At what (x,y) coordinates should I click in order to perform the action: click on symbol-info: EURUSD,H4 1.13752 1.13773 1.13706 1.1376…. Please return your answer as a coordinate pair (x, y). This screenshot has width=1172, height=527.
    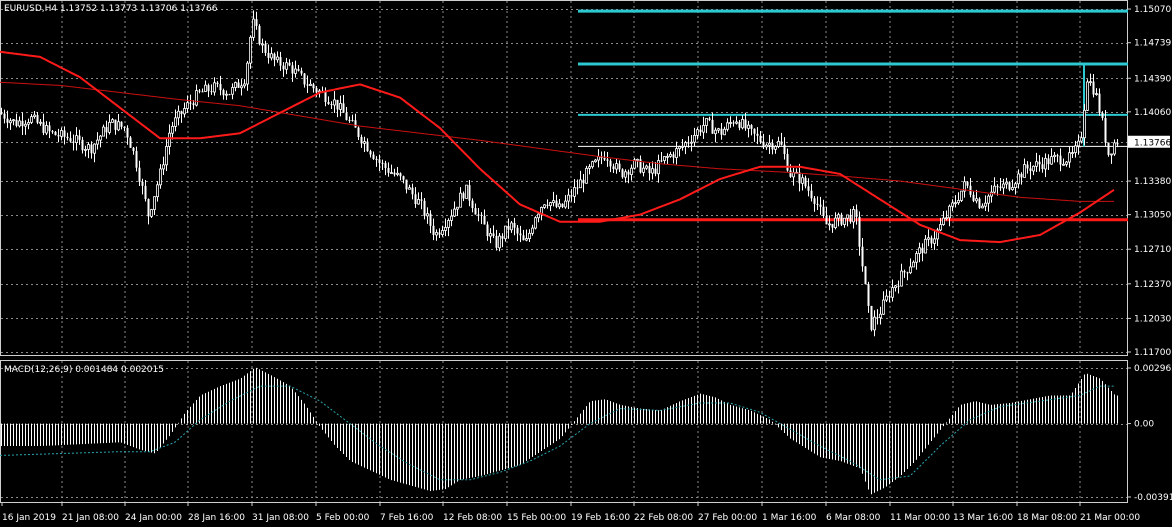
    Looking at the image, I should click on (111, 9).